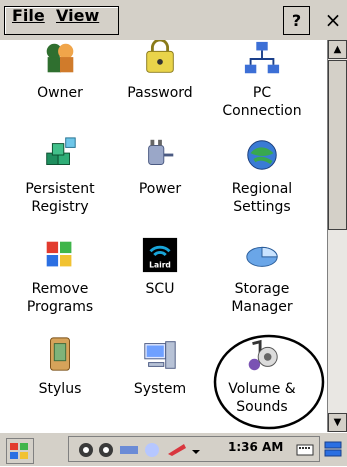 The image size is (347, 467). I want to click on control-panel-item-pc-connection: PC Connection, so click(262, 80).